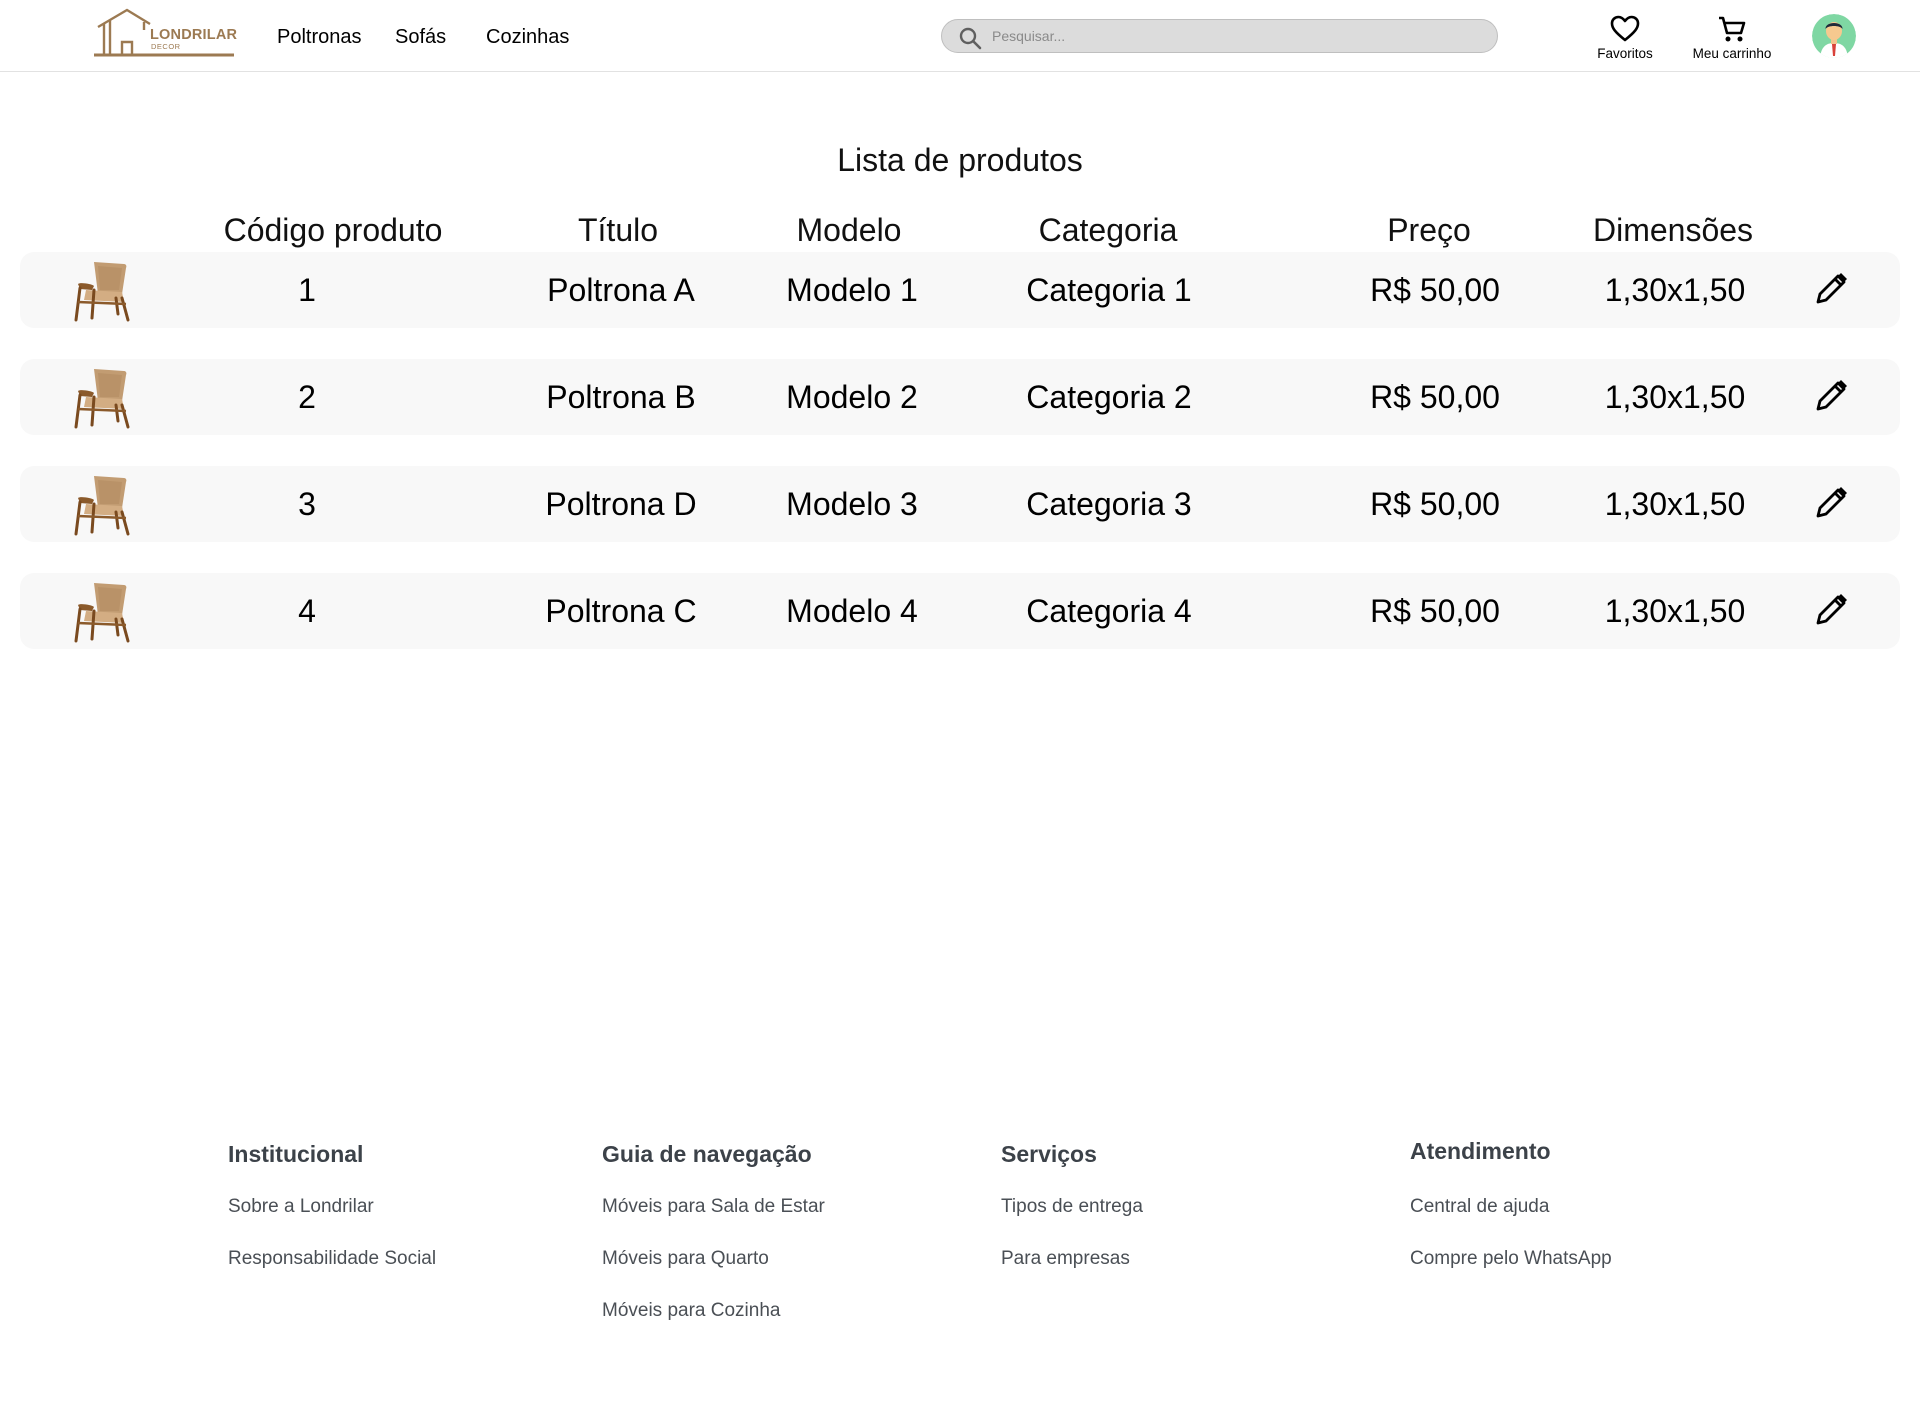 Image resolution: width=1920 pixels, height=1409 pixels. What do you see at coordinates (1109, 290) in the screenshot?
I see `product-category: Categoria 1` at bounding box center [1109, 290].